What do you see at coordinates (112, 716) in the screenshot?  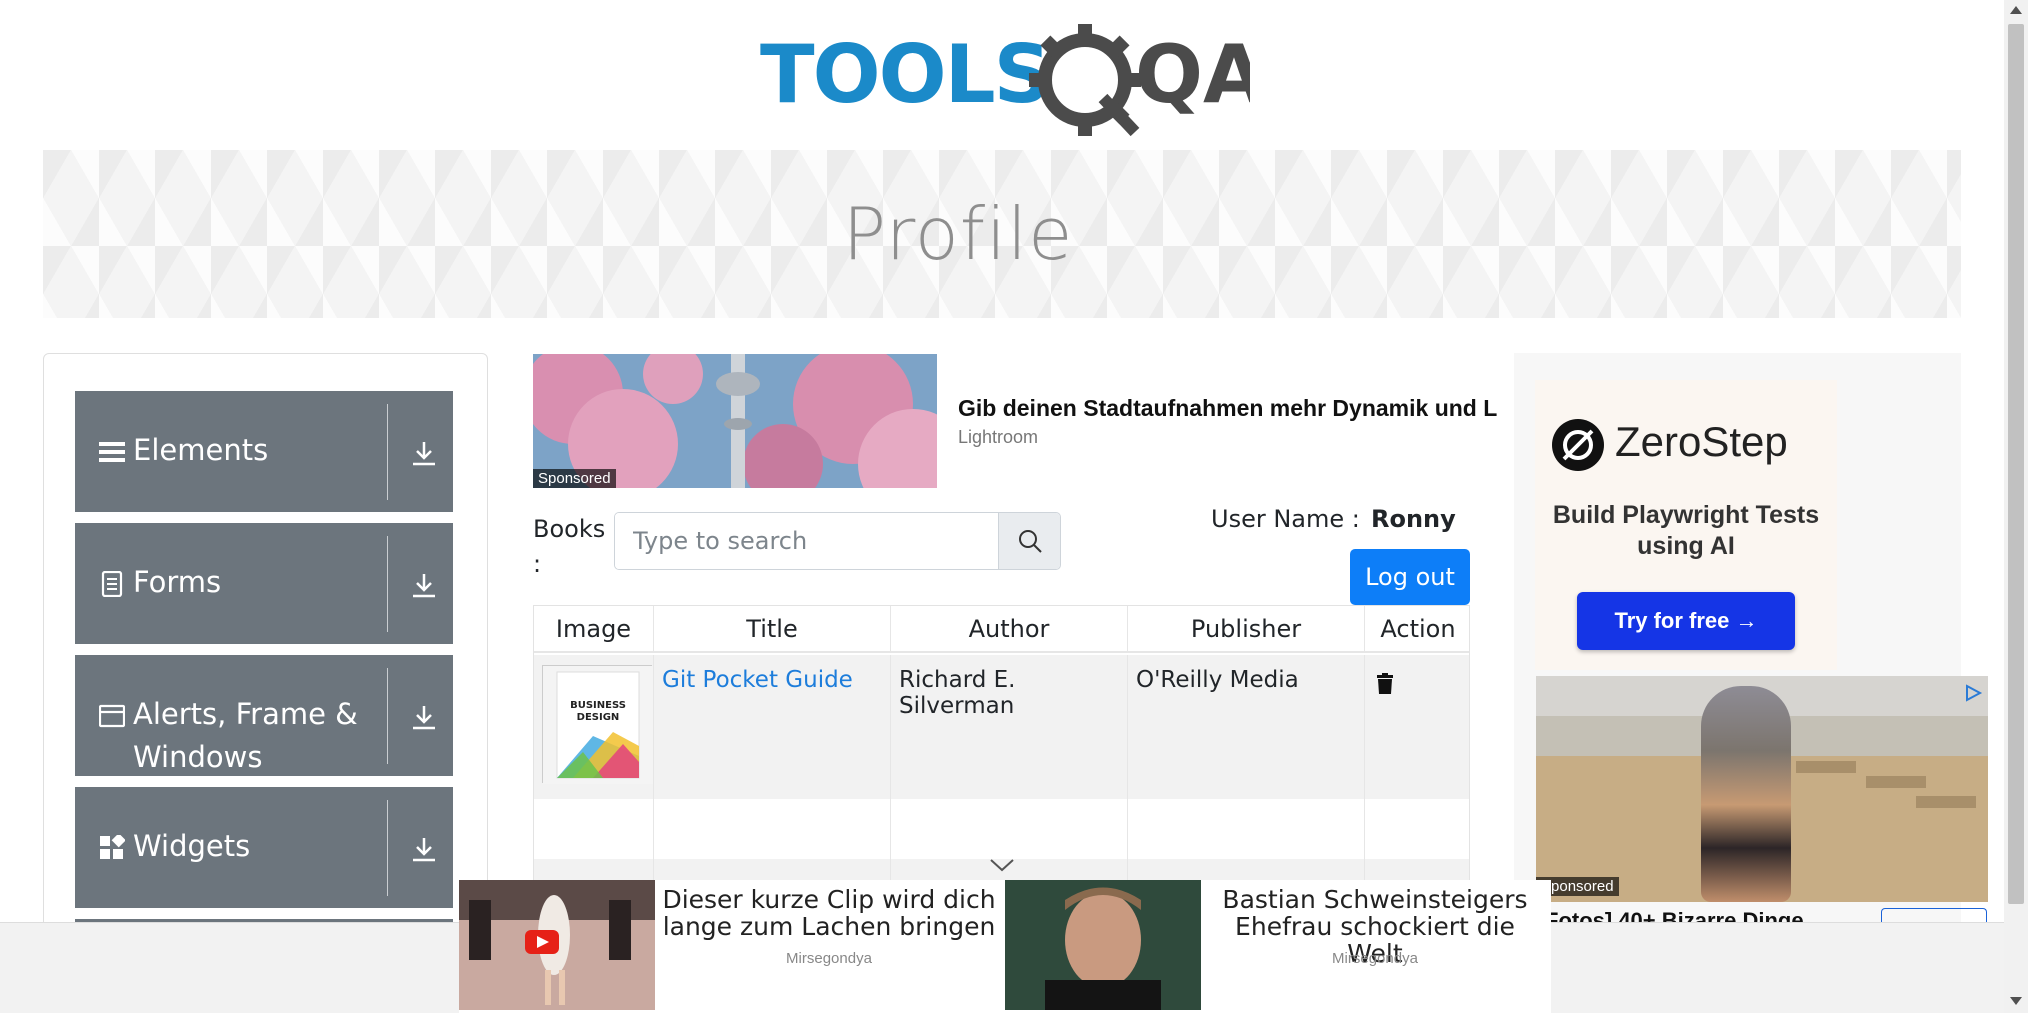 I see `window-icon` at bounding box center [112, 716].